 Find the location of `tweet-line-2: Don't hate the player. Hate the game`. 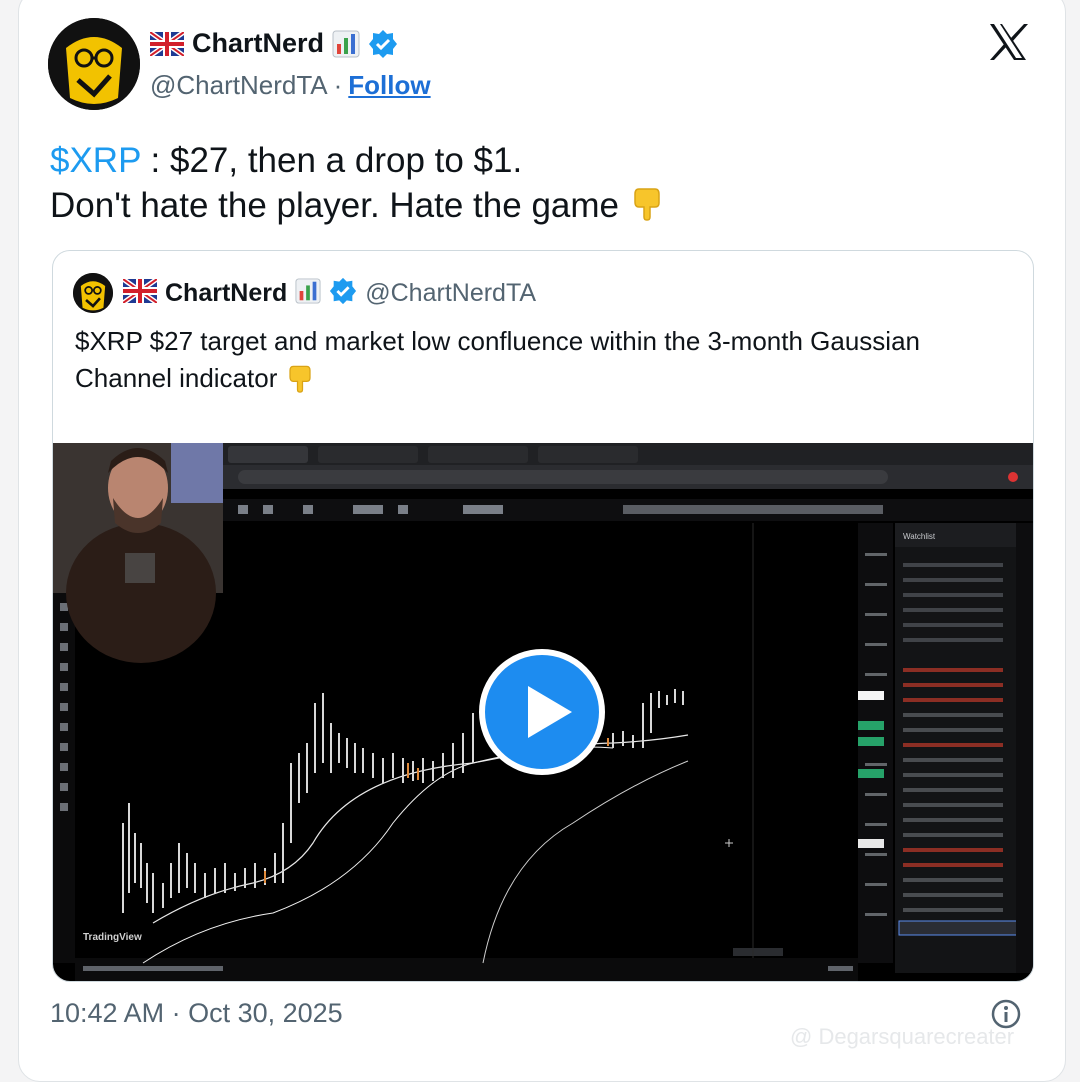

tweet-line-2: Don't hate the player. Hate the game is located at coordinates (357, 205).